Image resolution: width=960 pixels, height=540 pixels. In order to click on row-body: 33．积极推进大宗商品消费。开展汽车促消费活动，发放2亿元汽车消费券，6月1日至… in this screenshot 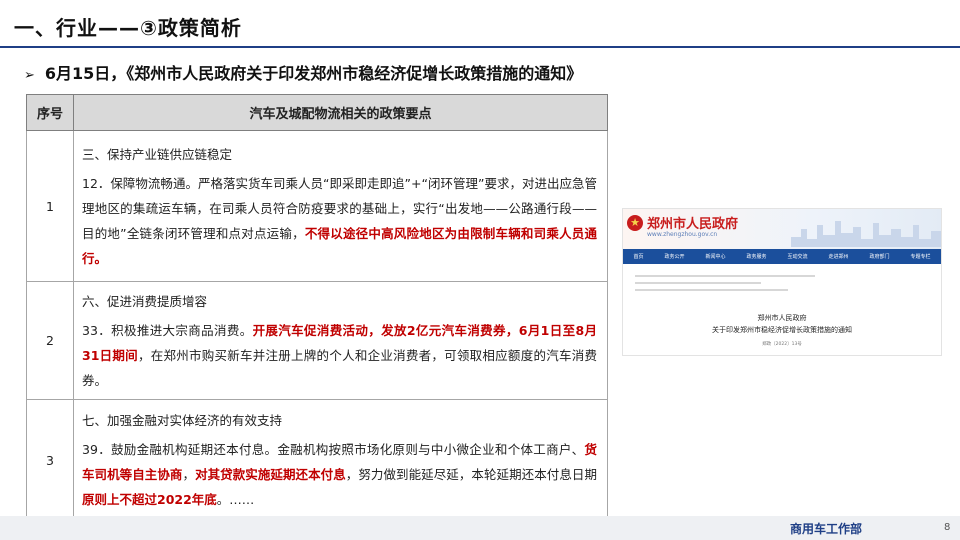, I will do `click(339, 355)`.